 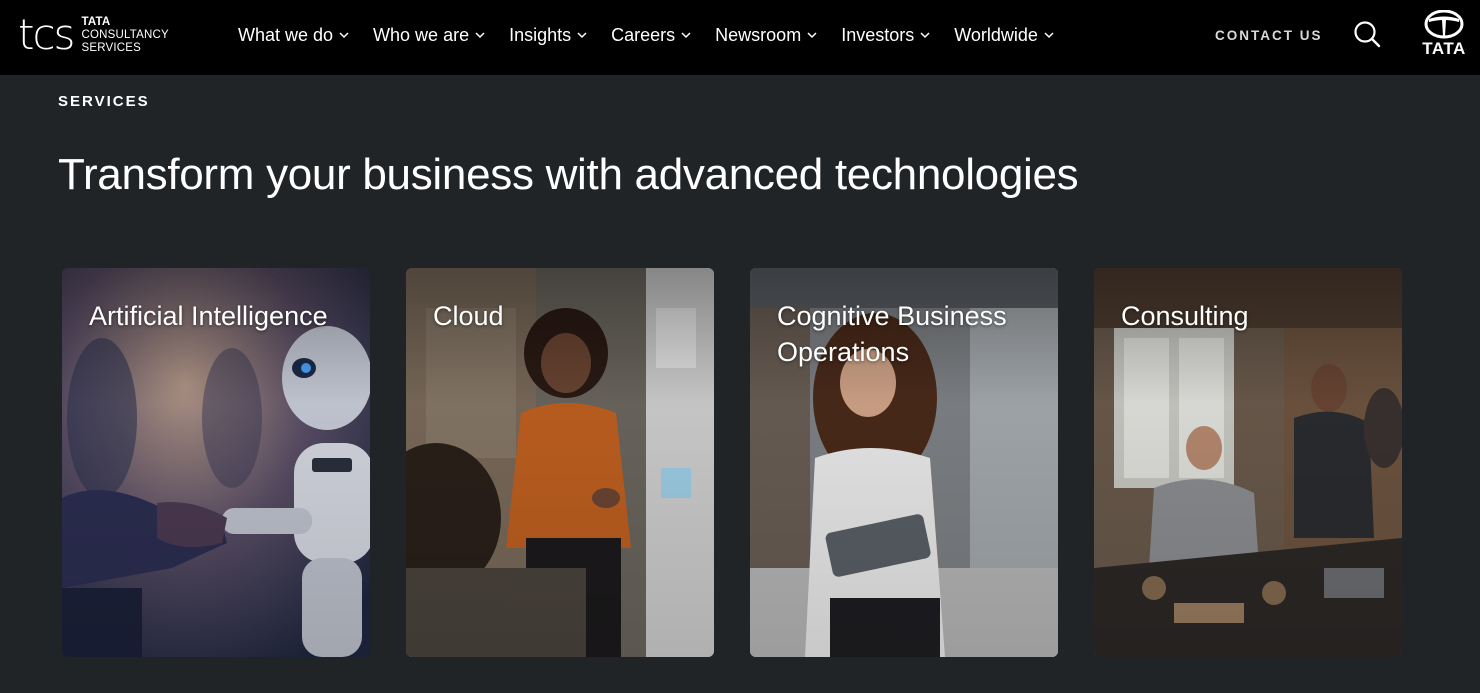 I want to click on service-card-consulting: Consulting, so click(x=1248, y=462).